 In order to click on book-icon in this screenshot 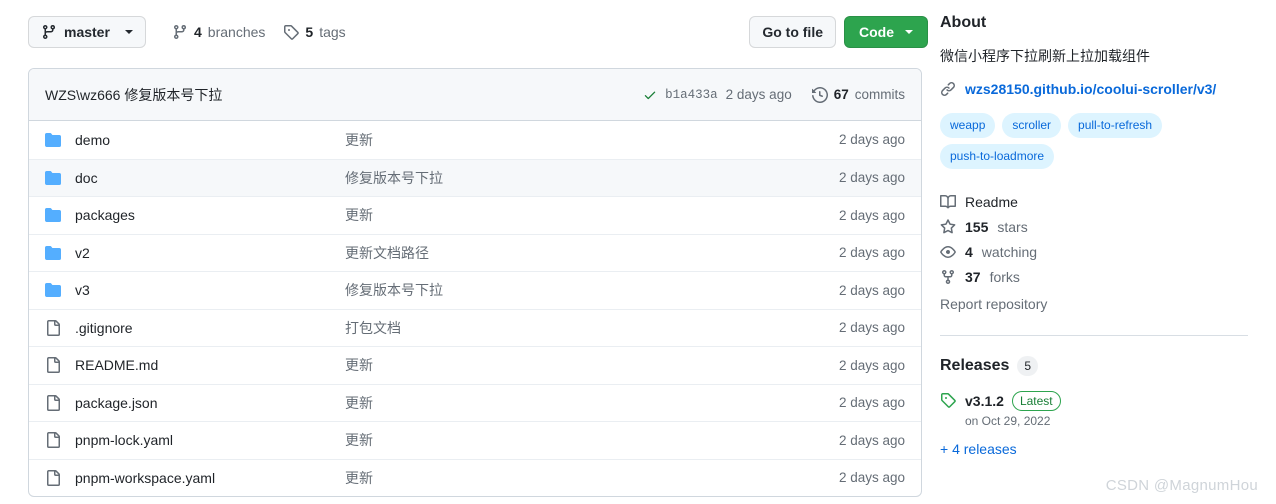, I will do `click(948, 202)`.